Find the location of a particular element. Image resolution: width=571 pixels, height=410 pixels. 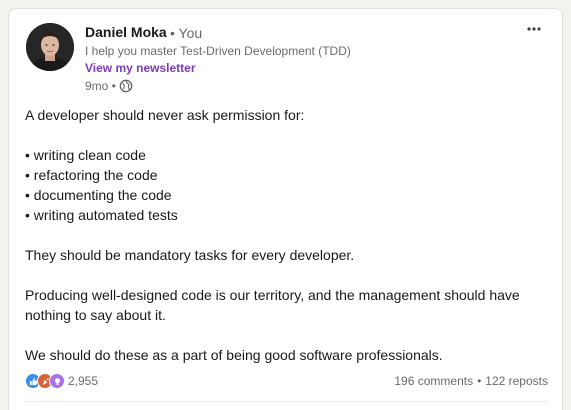

post-text-line: • documenting the code is located at coordinates (98, 195).